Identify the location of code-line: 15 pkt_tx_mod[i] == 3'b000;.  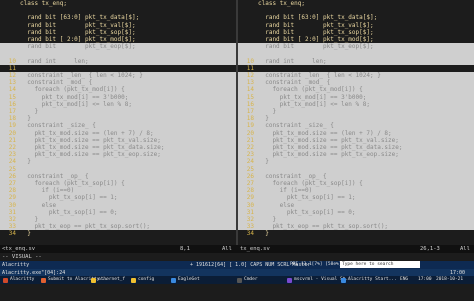
(356, 97).